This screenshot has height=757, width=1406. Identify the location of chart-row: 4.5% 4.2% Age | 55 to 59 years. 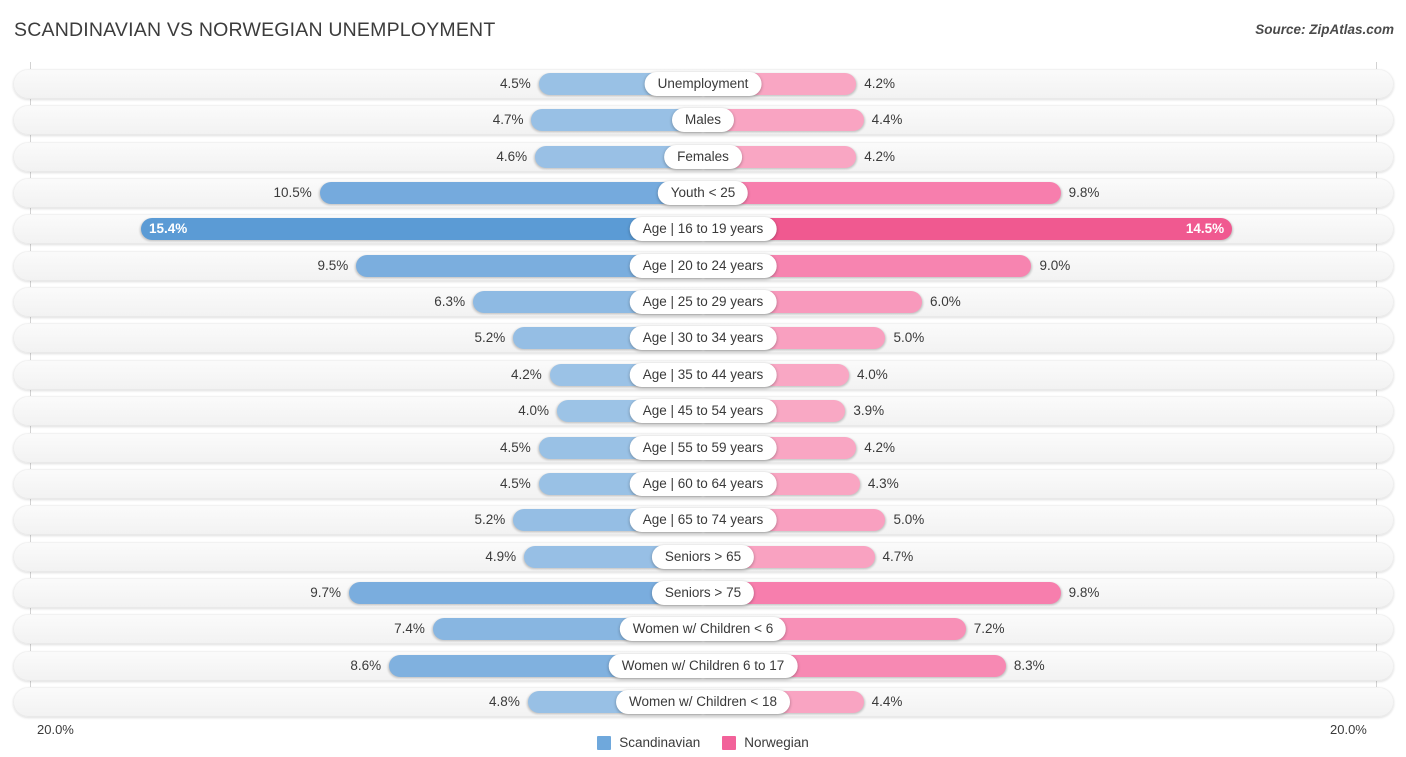
(703, 447).